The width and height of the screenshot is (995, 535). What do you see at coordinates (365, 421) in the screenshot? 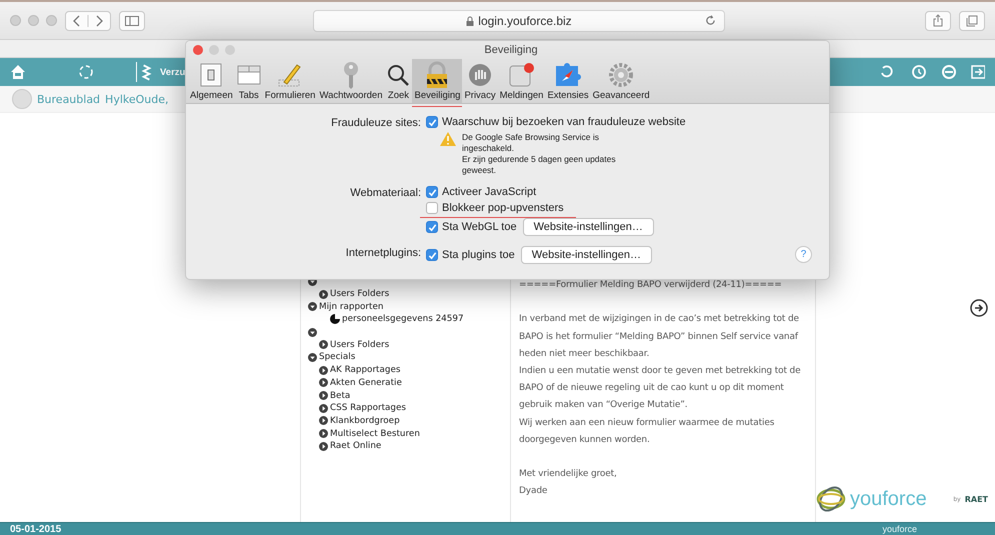
I see `tree-item: Klankbordgroep` at bounding box center [365, 421].